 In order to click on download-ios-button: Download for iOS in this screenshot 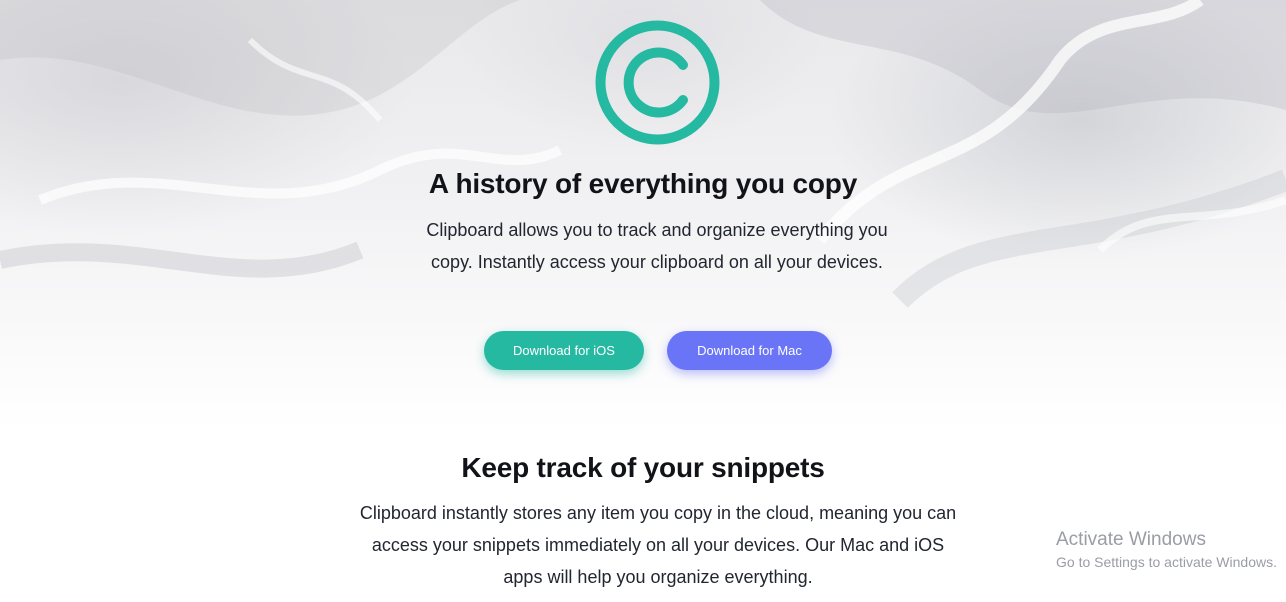, I will do `click(564, 350)`.